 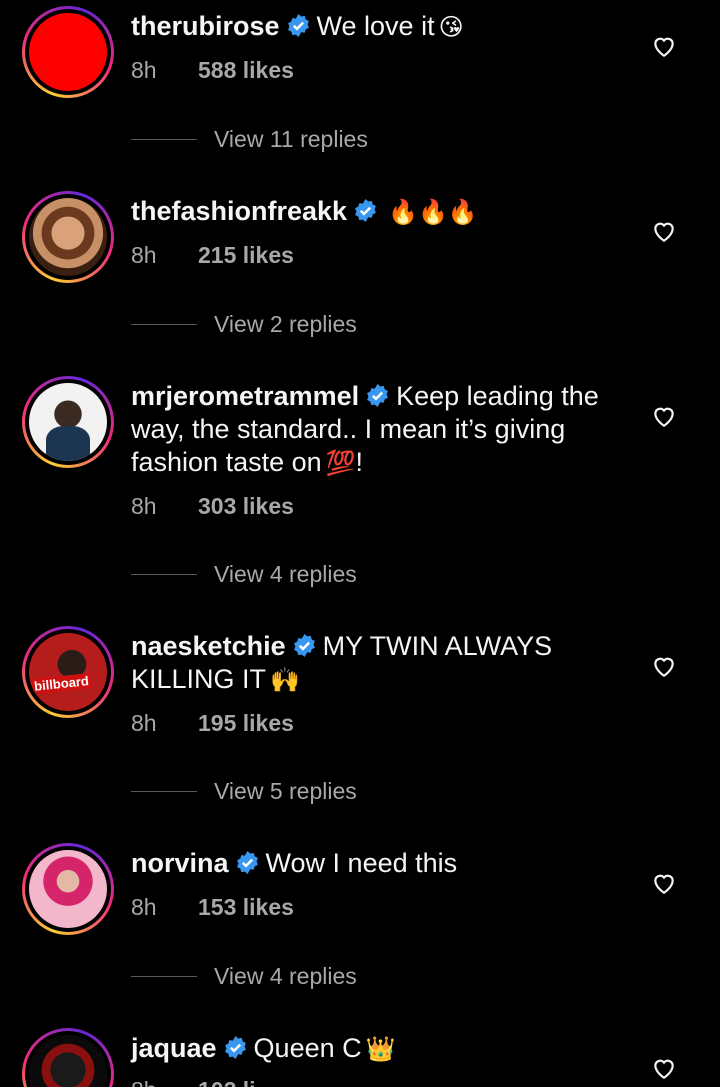 What do you see at coordinates (359, 462) in the screenshot?
I see `comment-text-tail: !` at bounding box center [359, 462].